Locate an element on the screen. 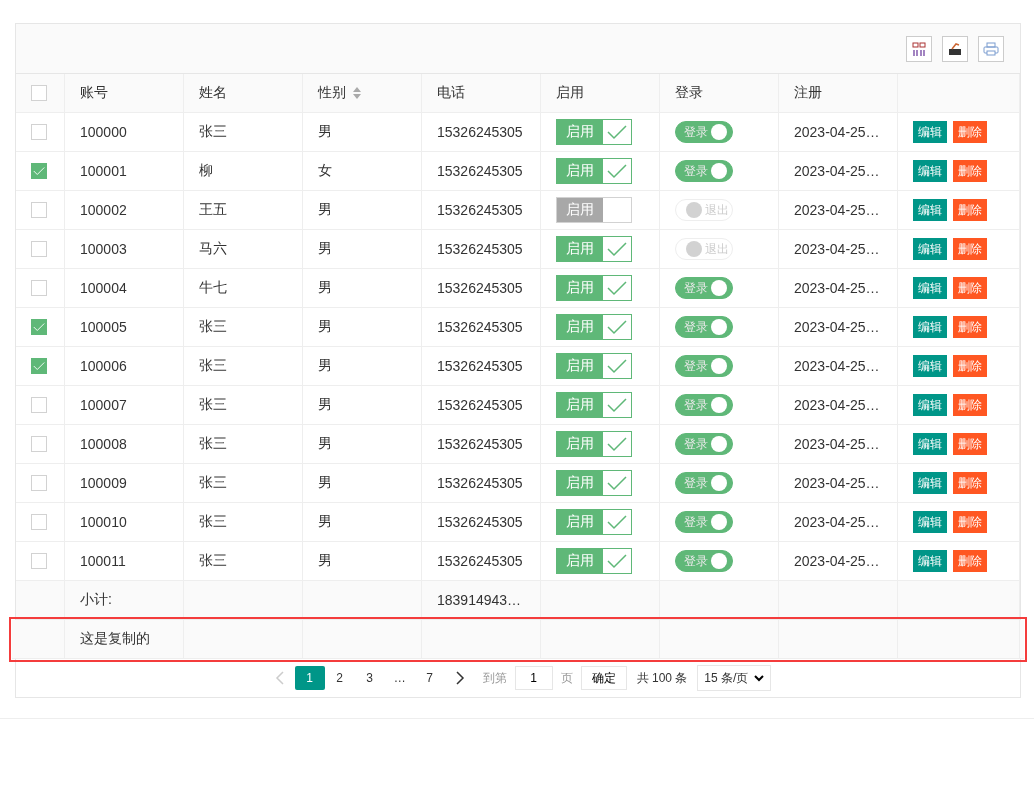  column-header: 姓名 is located at coordinates (213, 93).